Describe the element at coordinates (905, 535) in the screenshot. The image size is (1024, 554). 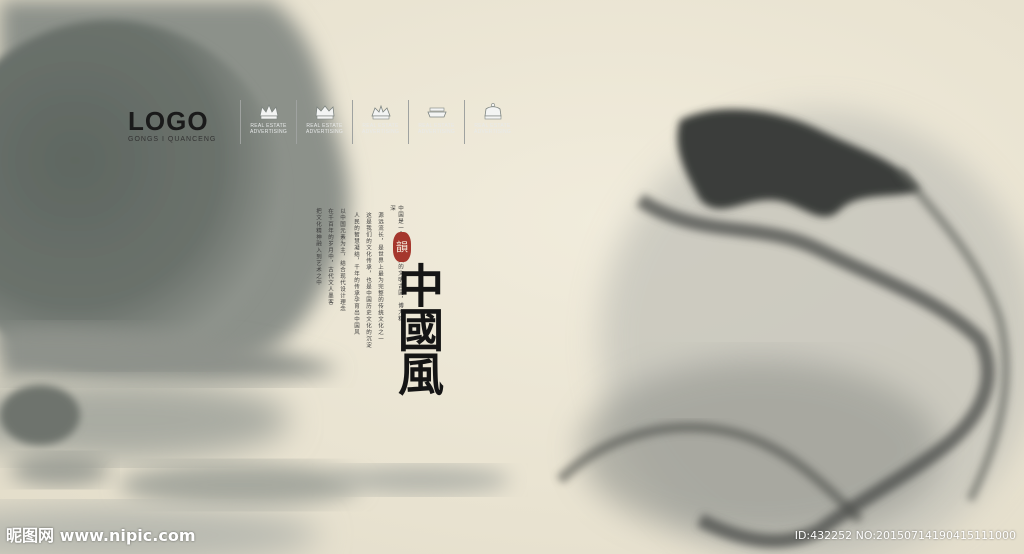
I see `id-watermark: ID:432252 NO:20150714190415111000` at that location.